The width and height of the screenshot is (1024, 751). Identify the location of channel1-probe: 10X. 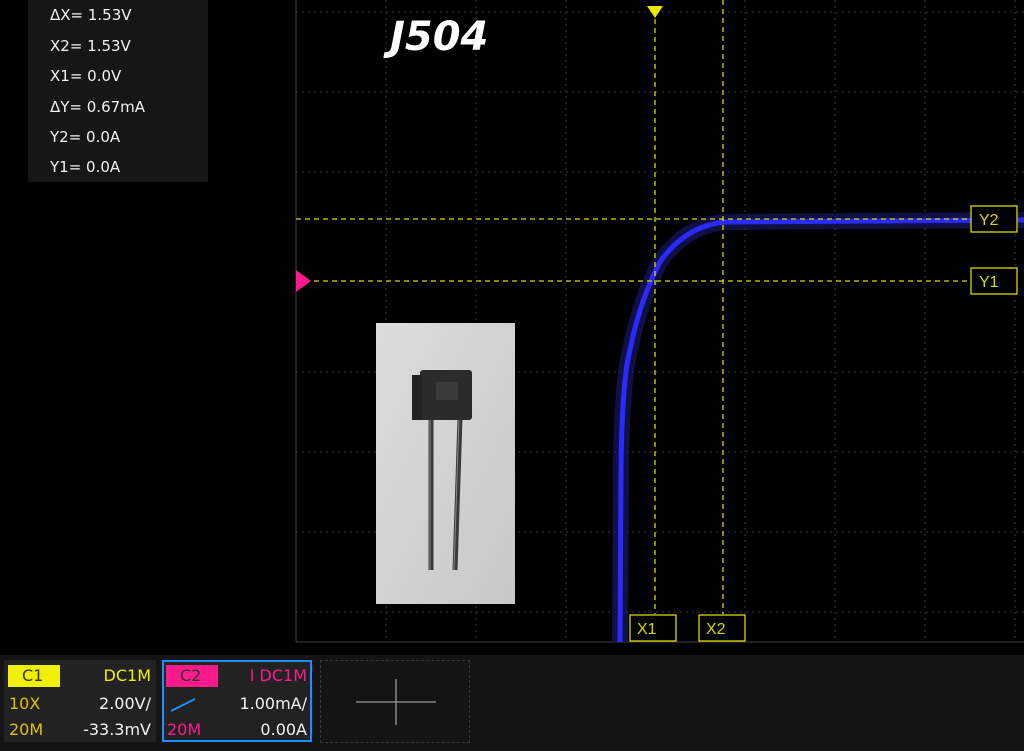
(25, 703).